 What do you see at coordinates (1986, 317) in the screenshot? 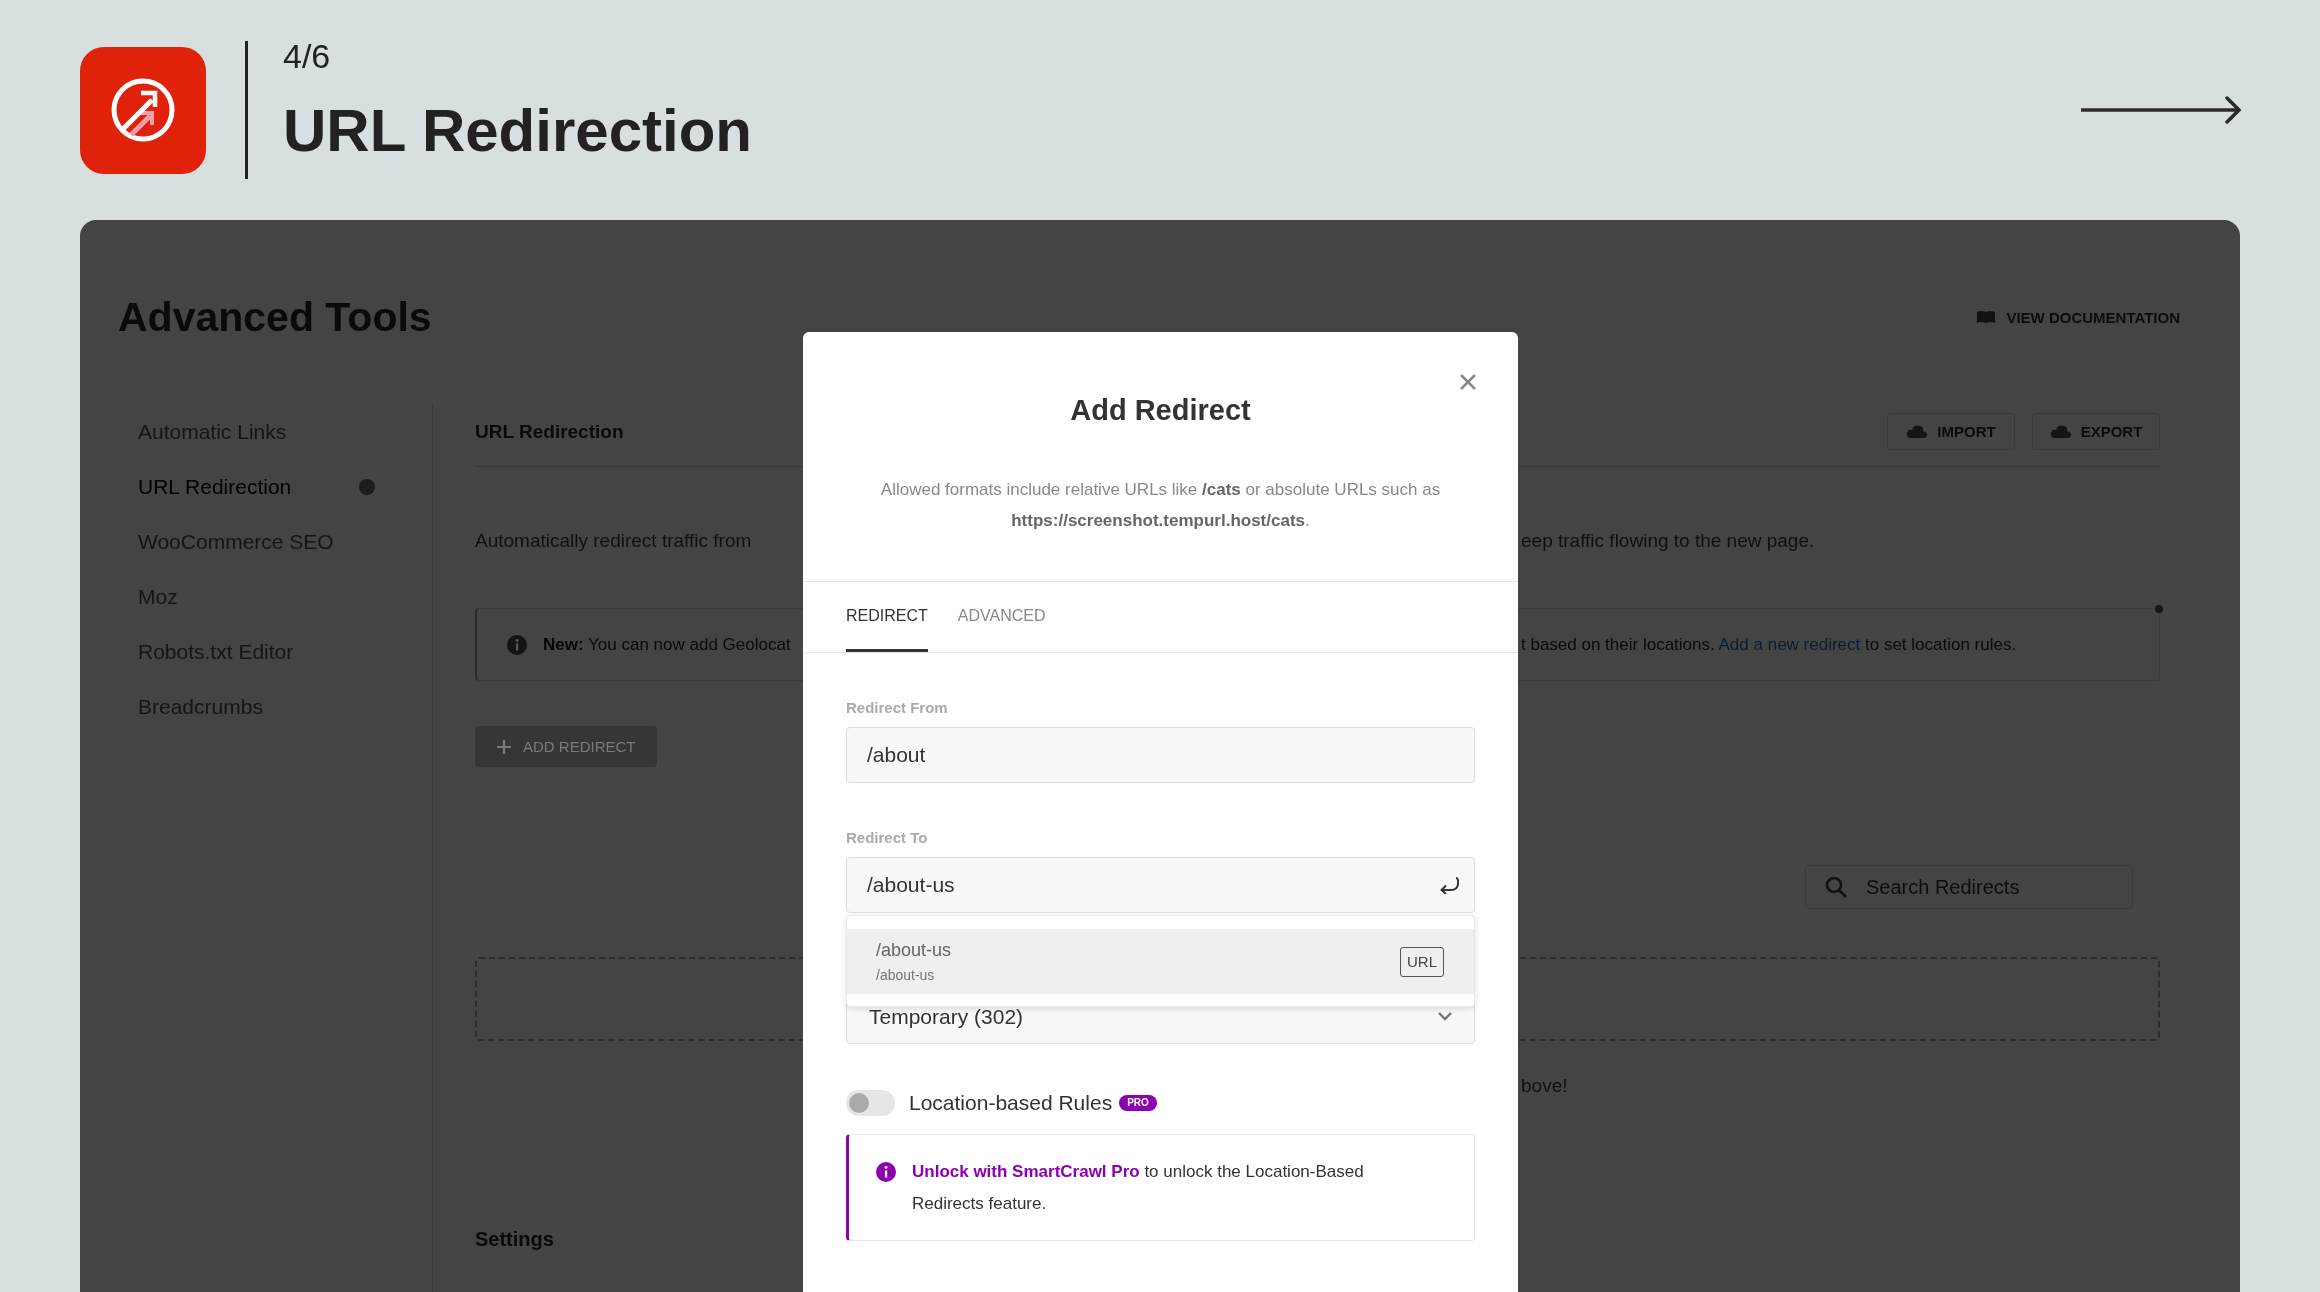
I see `book-icon` at bounding box center [1986, 317].